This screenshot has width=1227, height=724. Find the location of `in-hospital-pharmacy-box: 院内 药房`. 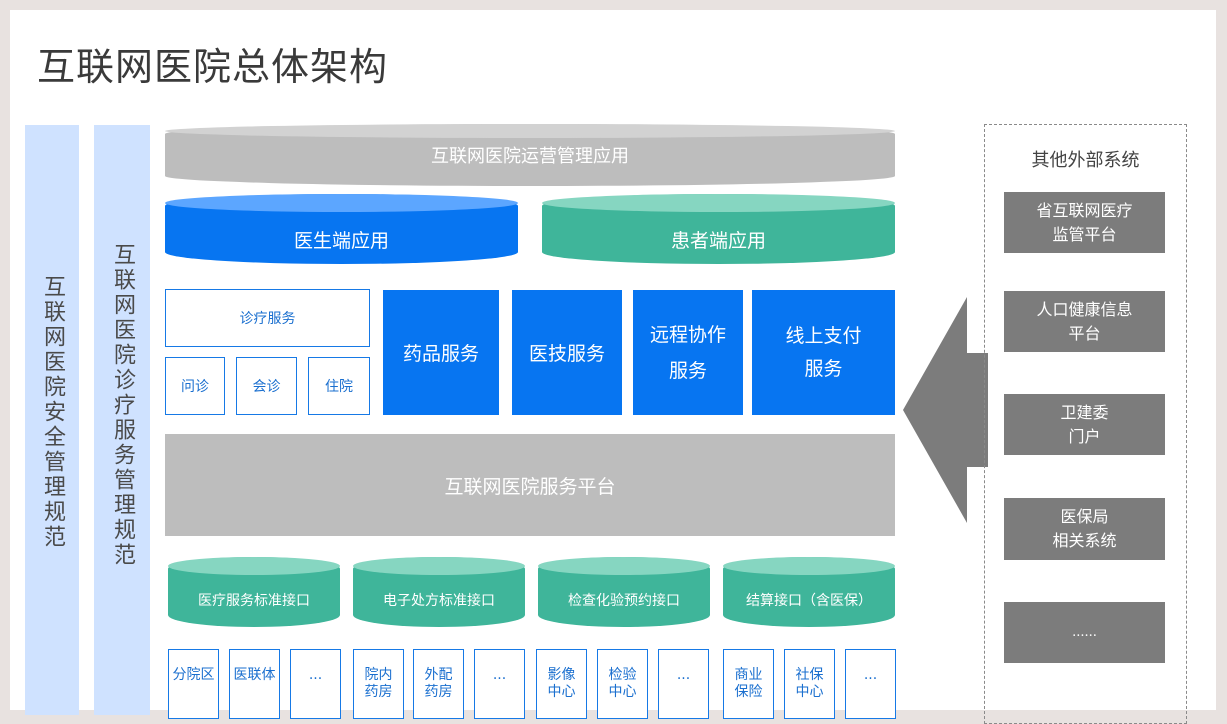

in-hospital-pharmacy-box: 院内 药房 is located at coordinates (378, 684).